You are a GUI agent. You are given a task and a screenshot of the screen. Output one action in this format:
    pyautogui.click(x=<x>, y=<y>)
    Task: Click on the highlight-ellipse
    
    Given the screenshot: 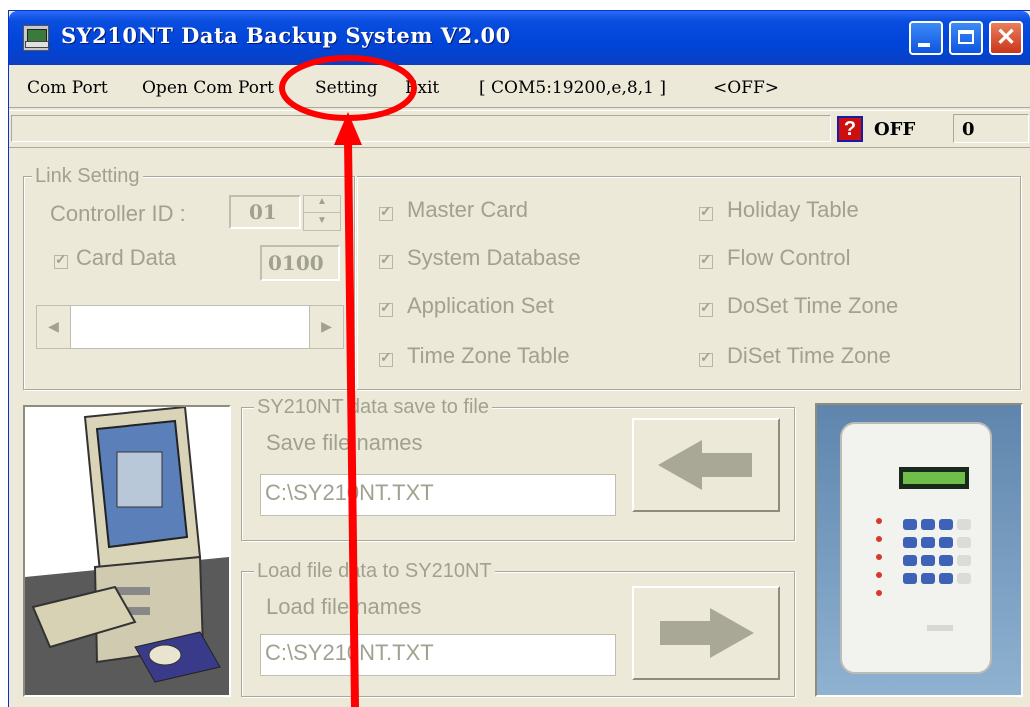 What is the action you would take?
    pyautogui.click(x=348, y=88)
    